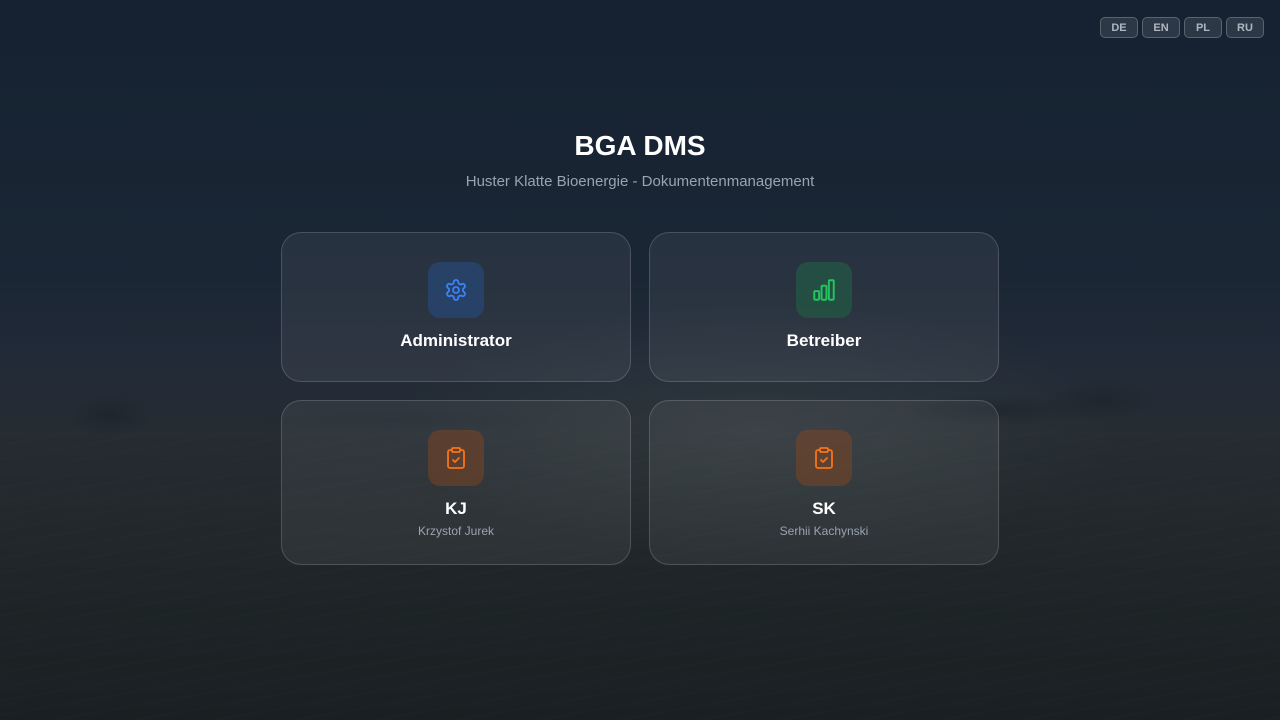 This screenshot has height=720, width=1280. Describe the element at coordinates (824, 531) in the screenshot. I see `user-full-name: Serhii Kachynski` at that location.